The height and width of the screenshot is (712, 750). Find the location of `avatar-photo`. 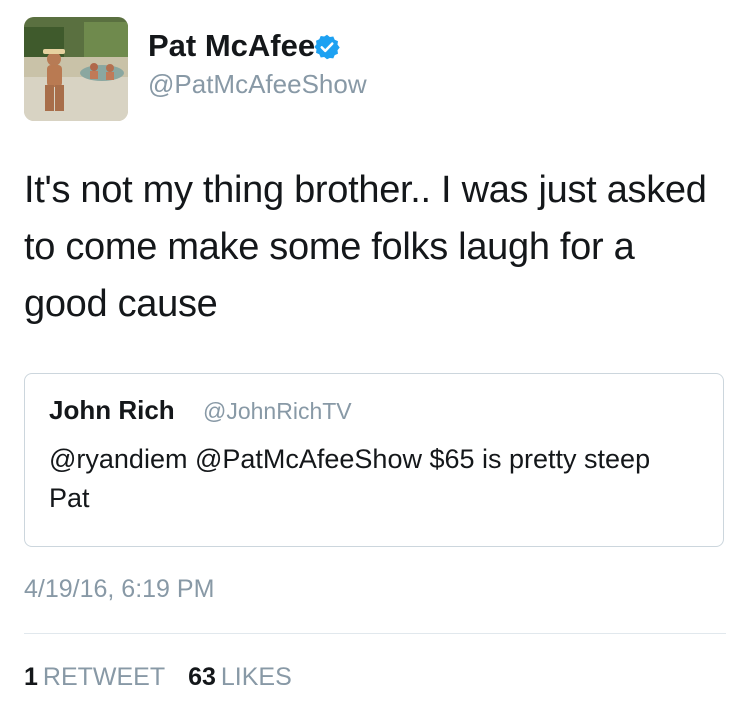

avatar-photo is located at coordinates (76, 69).